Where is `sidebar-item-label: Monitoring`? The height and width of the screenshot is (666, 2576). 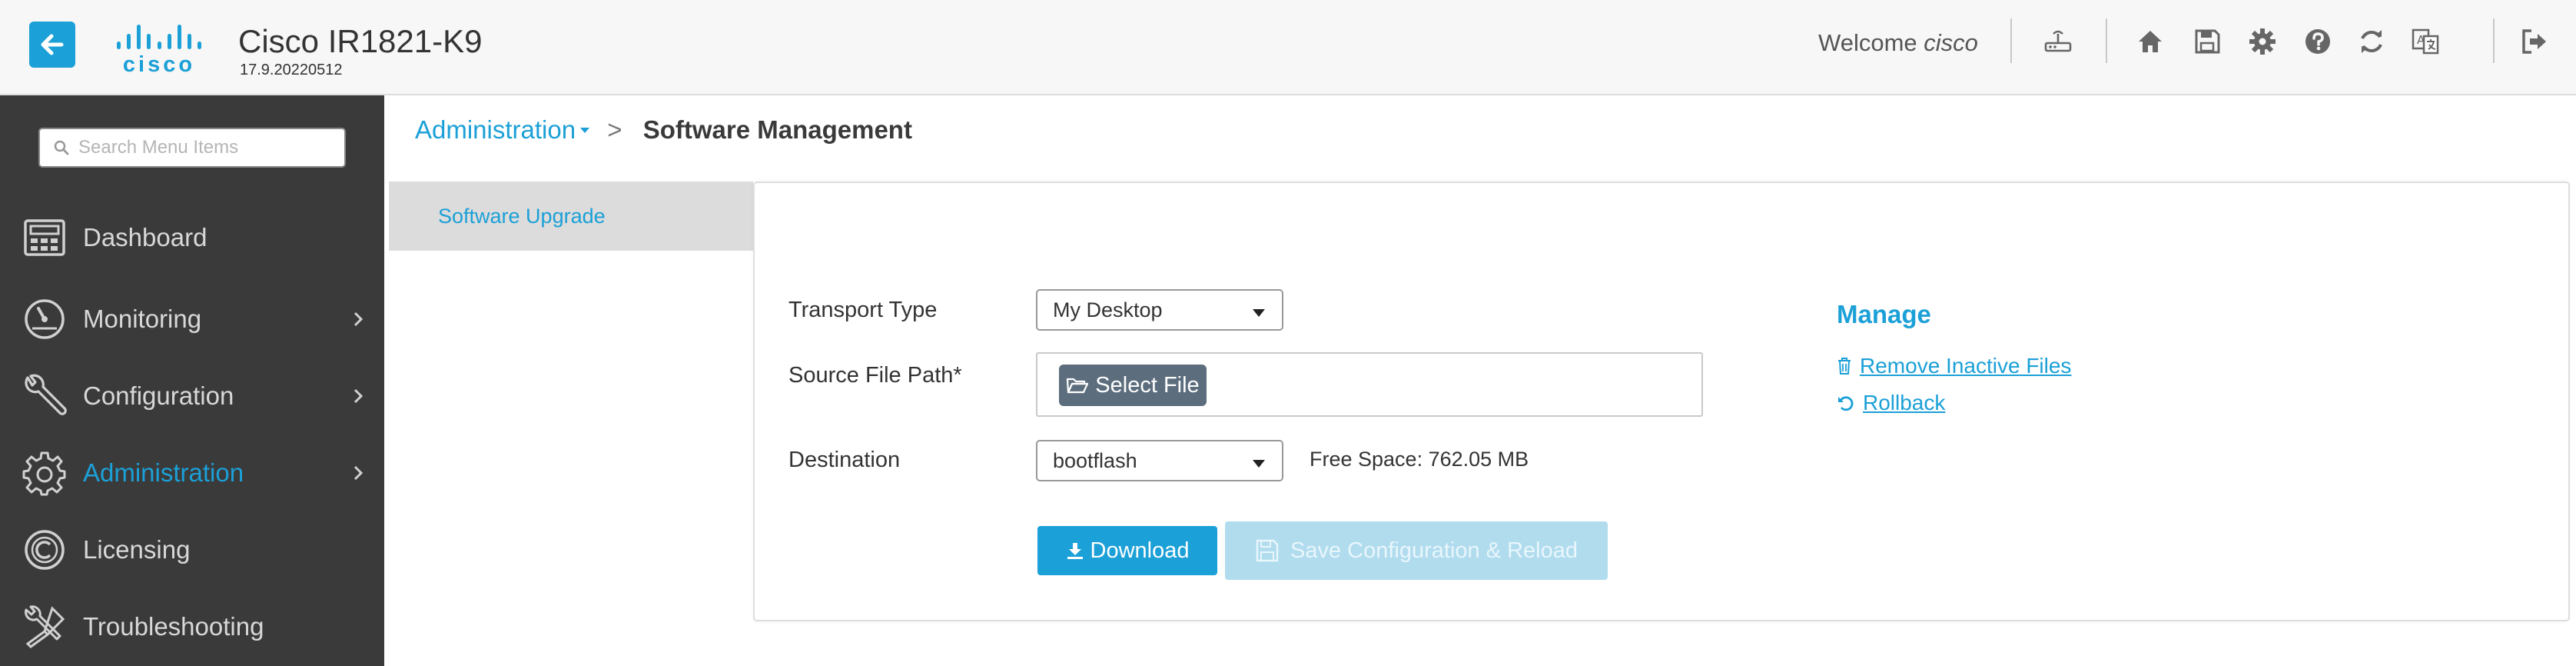 sidebar-item-label: Monitoring is located at coordinates (142, 319).